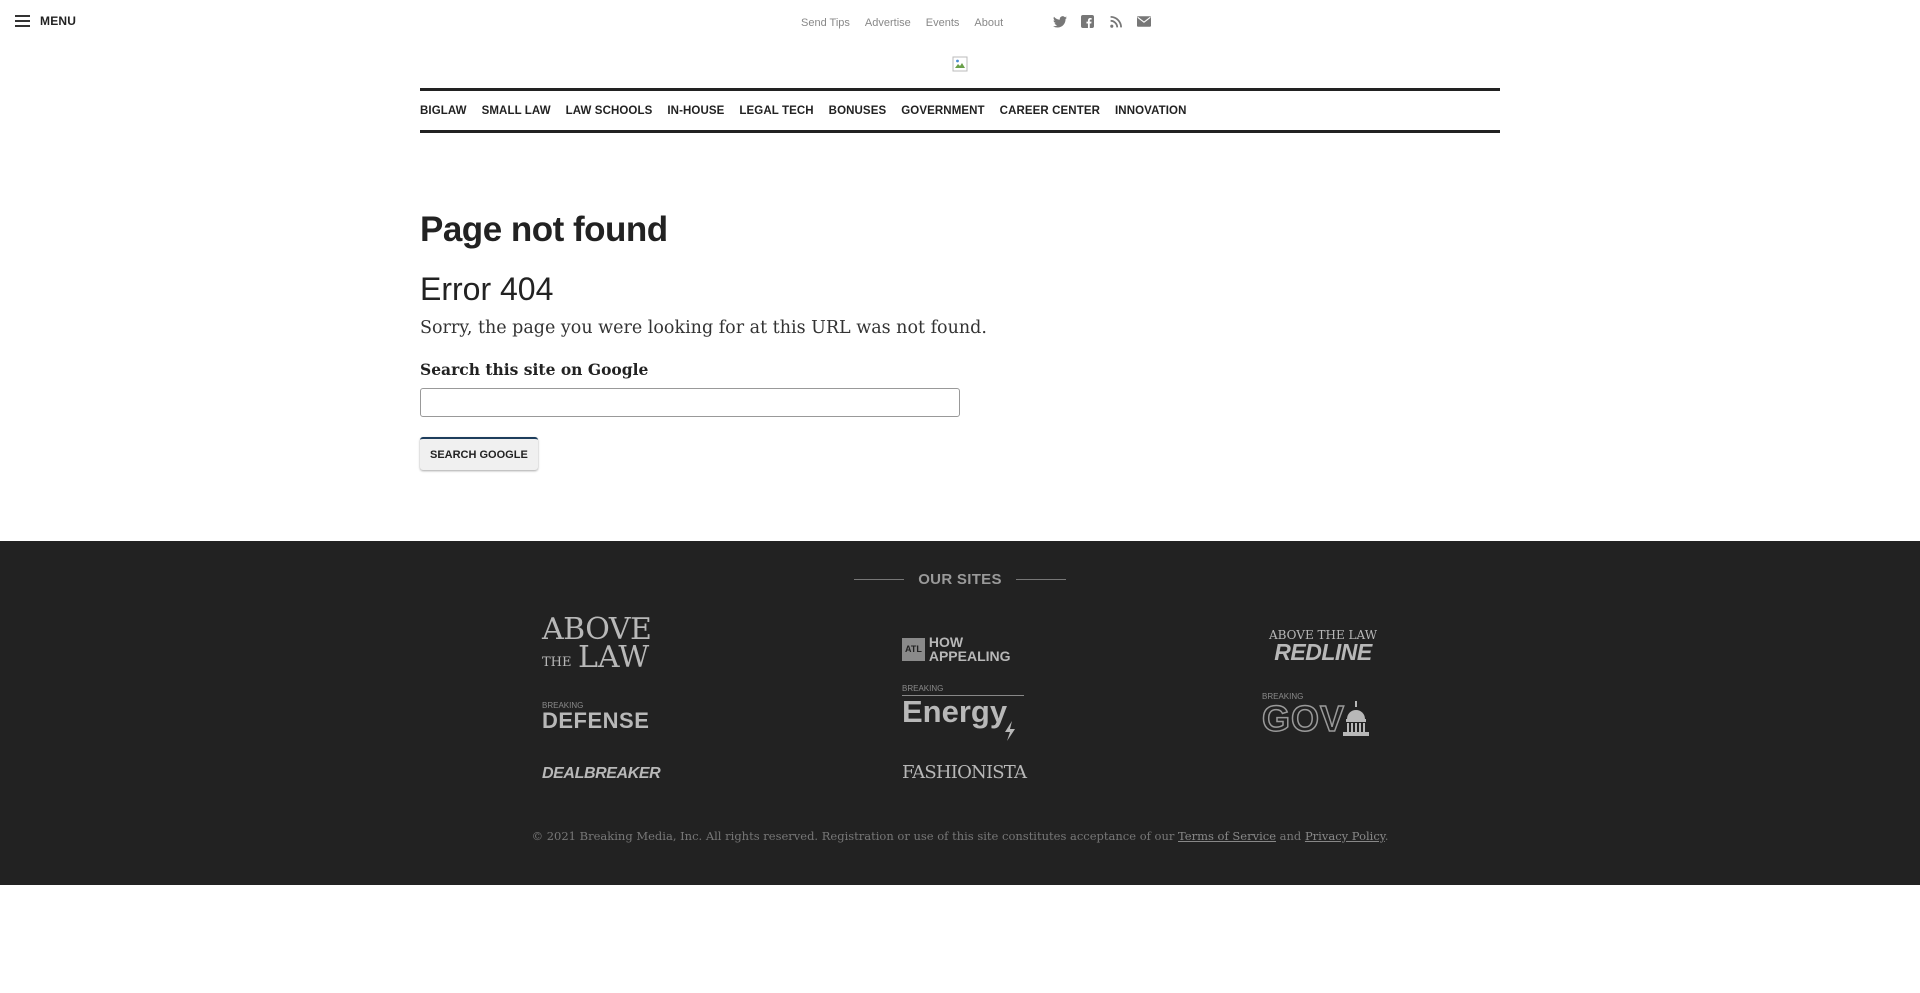 Image resolution: width=1920 pixels, height=993 pixels. What do you see at coordinates (969, 656) in the screenshot?
I see `logo-text: APPEALING` at bounding box center [969, 656].